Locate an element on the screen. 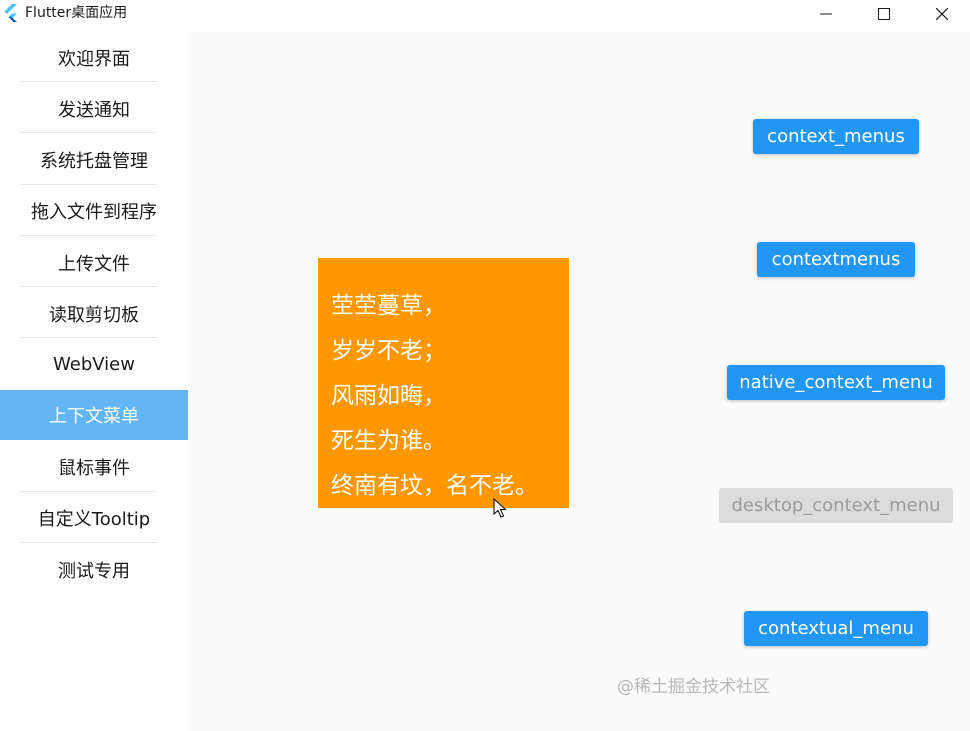 The height and width of the screenshot is (731, 970). sidebar-item-upload: 上传文件 is located at coordinates (94, 262).